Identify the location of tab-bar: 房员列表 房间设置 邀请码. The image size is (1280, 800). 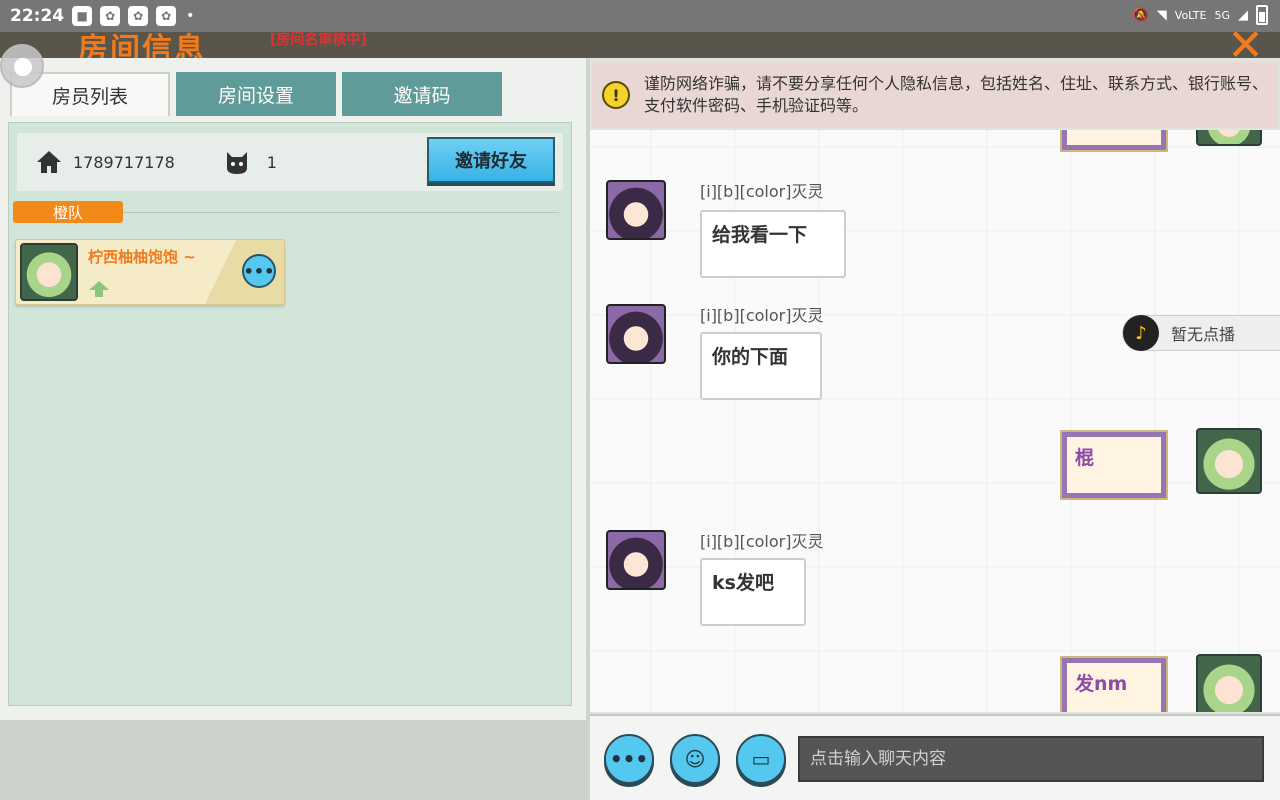
(256, 94).